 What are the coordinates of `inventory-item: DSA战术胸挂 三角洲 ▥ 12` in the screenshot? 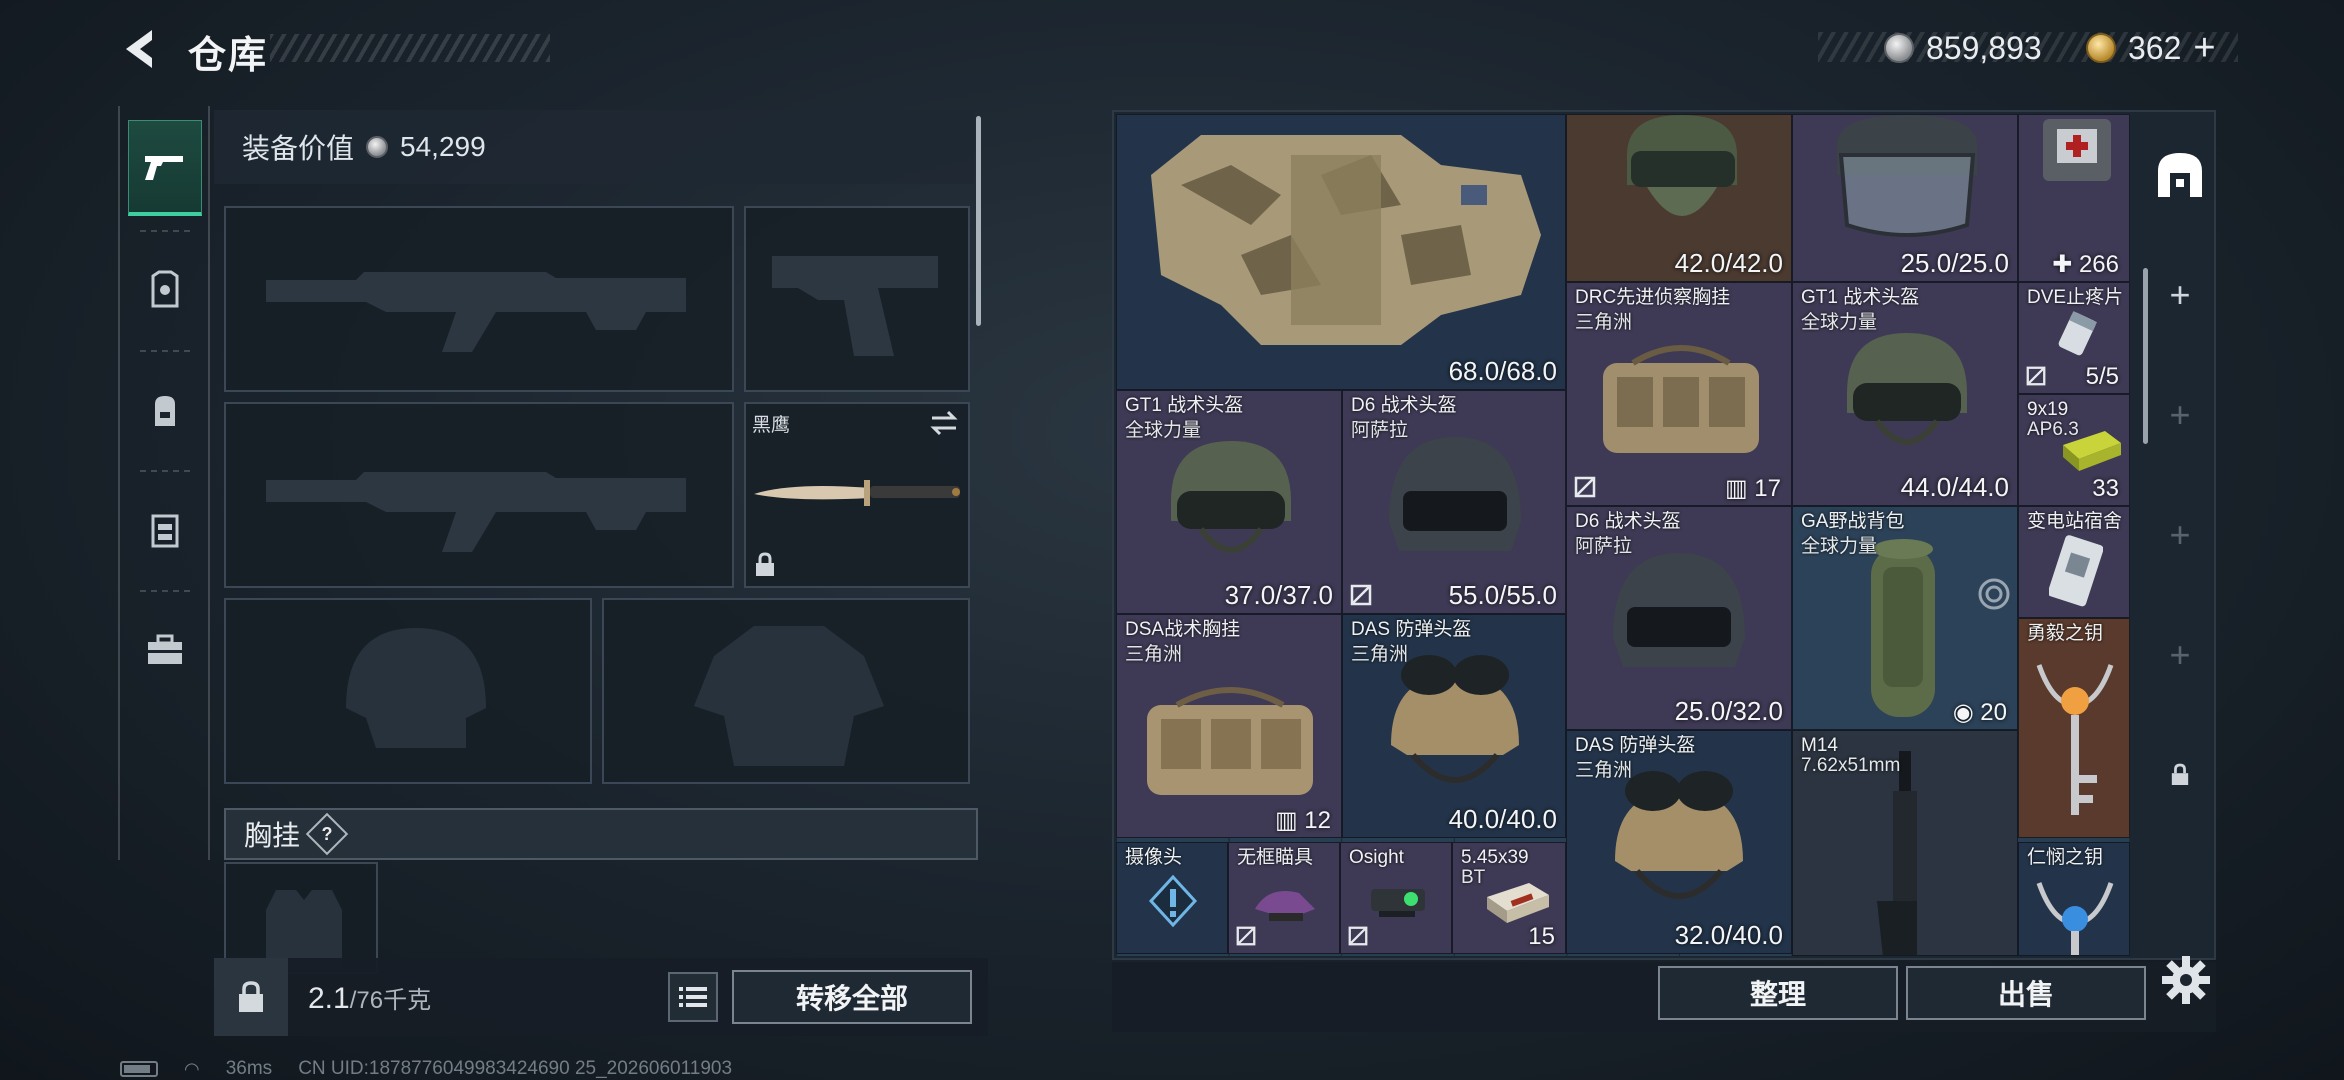 It's located at (1229, 726).